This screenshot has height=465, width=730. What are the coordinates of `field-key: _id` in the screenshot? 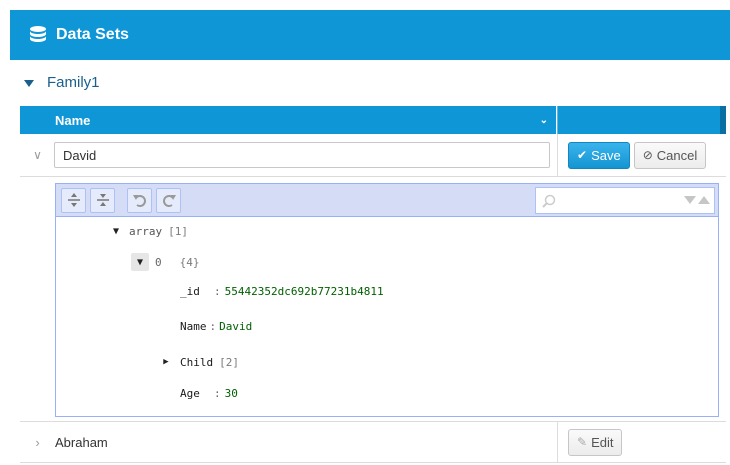 It's located at (190, 291).